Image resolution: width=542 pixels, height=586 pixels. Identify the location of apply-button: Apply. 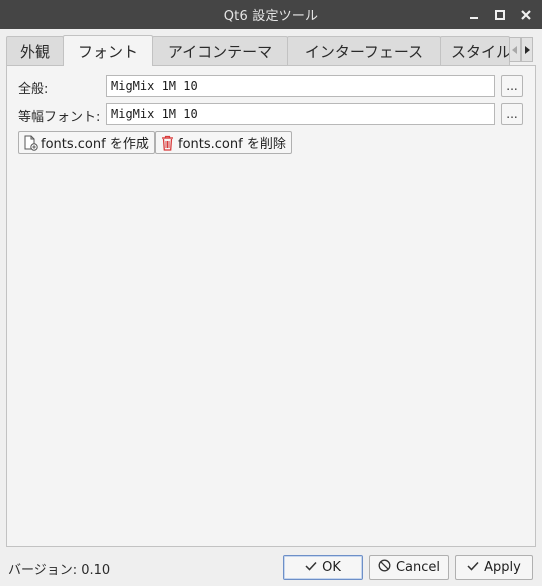
(494, 567).